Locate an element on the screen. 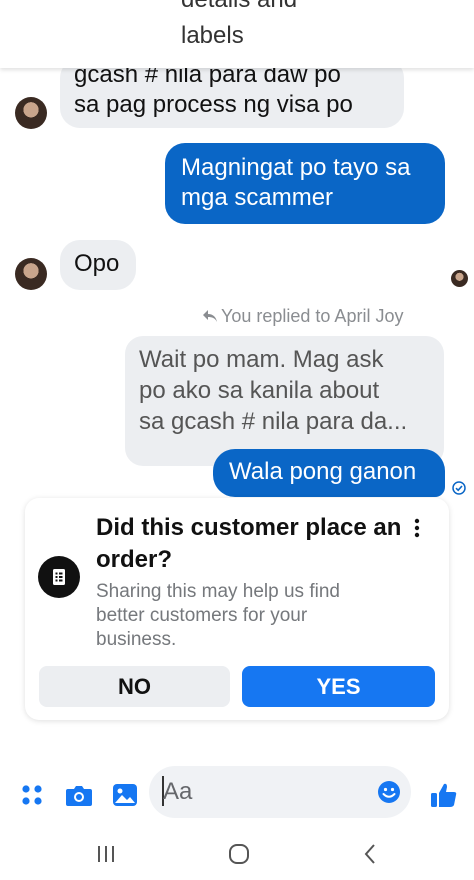  message-text: Opo is located at coordinates (97, 263).